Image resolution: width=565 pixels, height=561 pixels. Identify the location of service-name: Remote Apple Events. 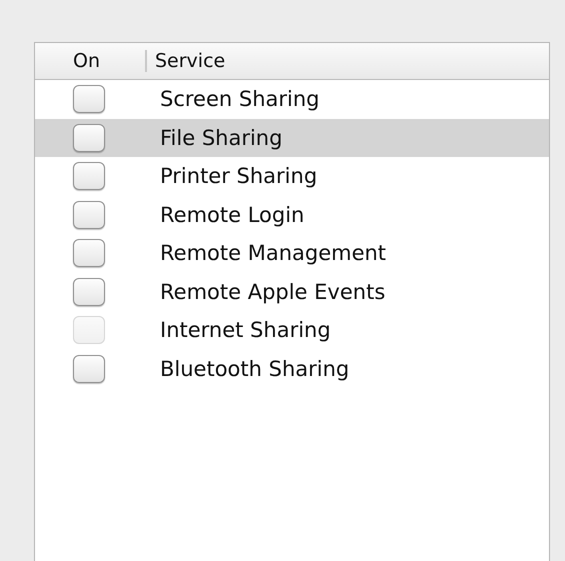
(273, 292).